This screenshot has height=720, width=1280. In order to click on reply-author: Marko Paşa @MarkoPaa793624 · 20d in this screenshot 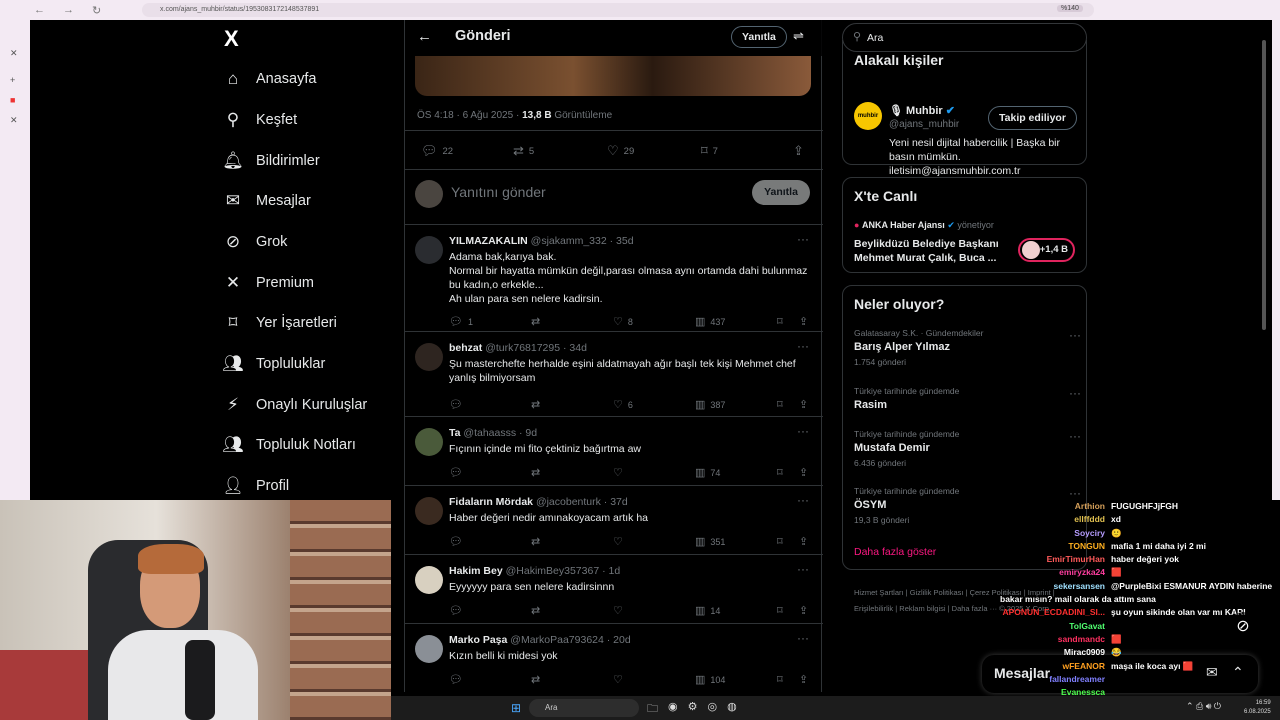, I will do `click(540, 640)`.